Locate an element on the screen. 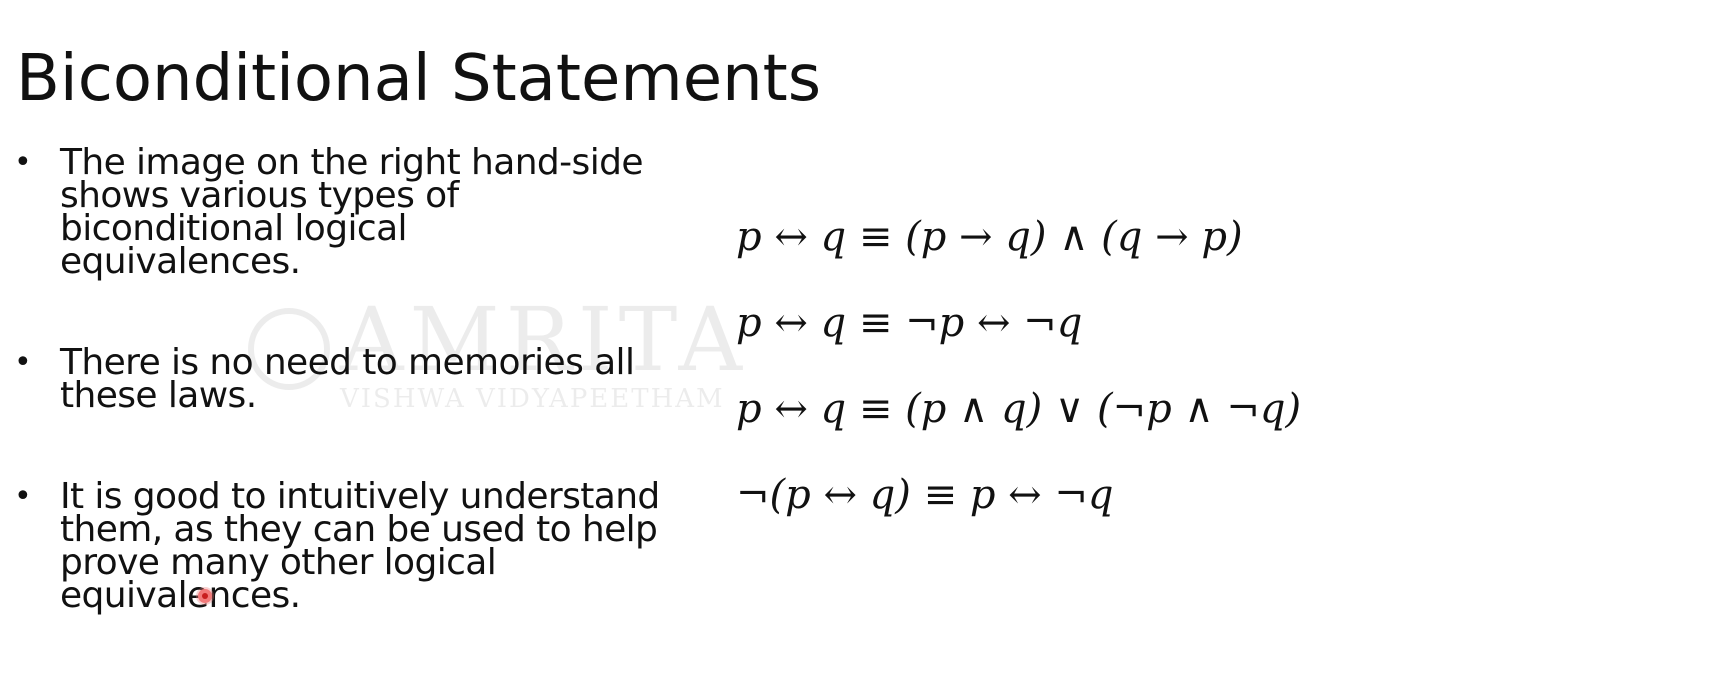 This screenshot has width=1732, height=700. laser-pointer-icon is located at coordinates (205, 596).